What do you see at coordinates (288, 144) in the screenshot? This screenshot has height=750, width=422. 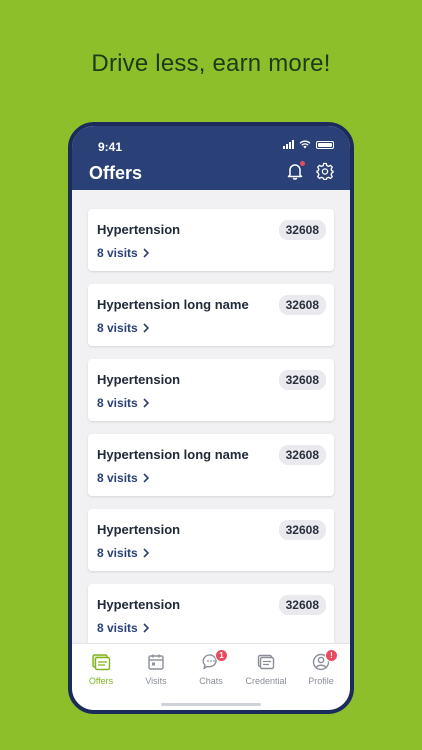 I see `signal-icon` at bounding box center [288, 144].